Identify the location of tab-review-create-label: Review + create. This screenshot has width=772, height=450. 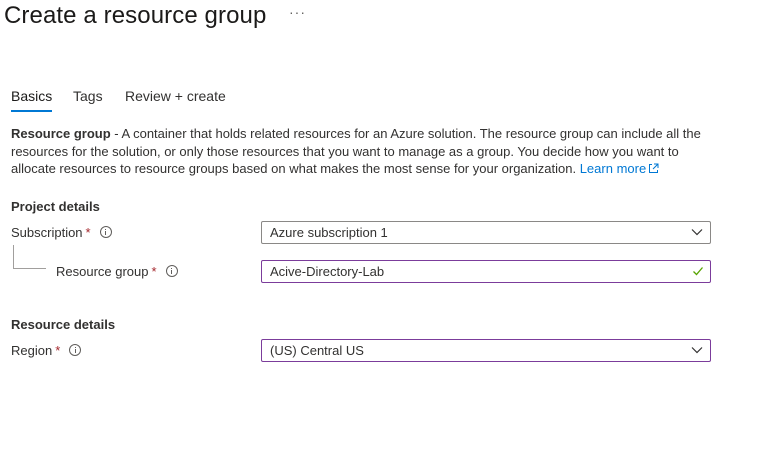
(175, 96).